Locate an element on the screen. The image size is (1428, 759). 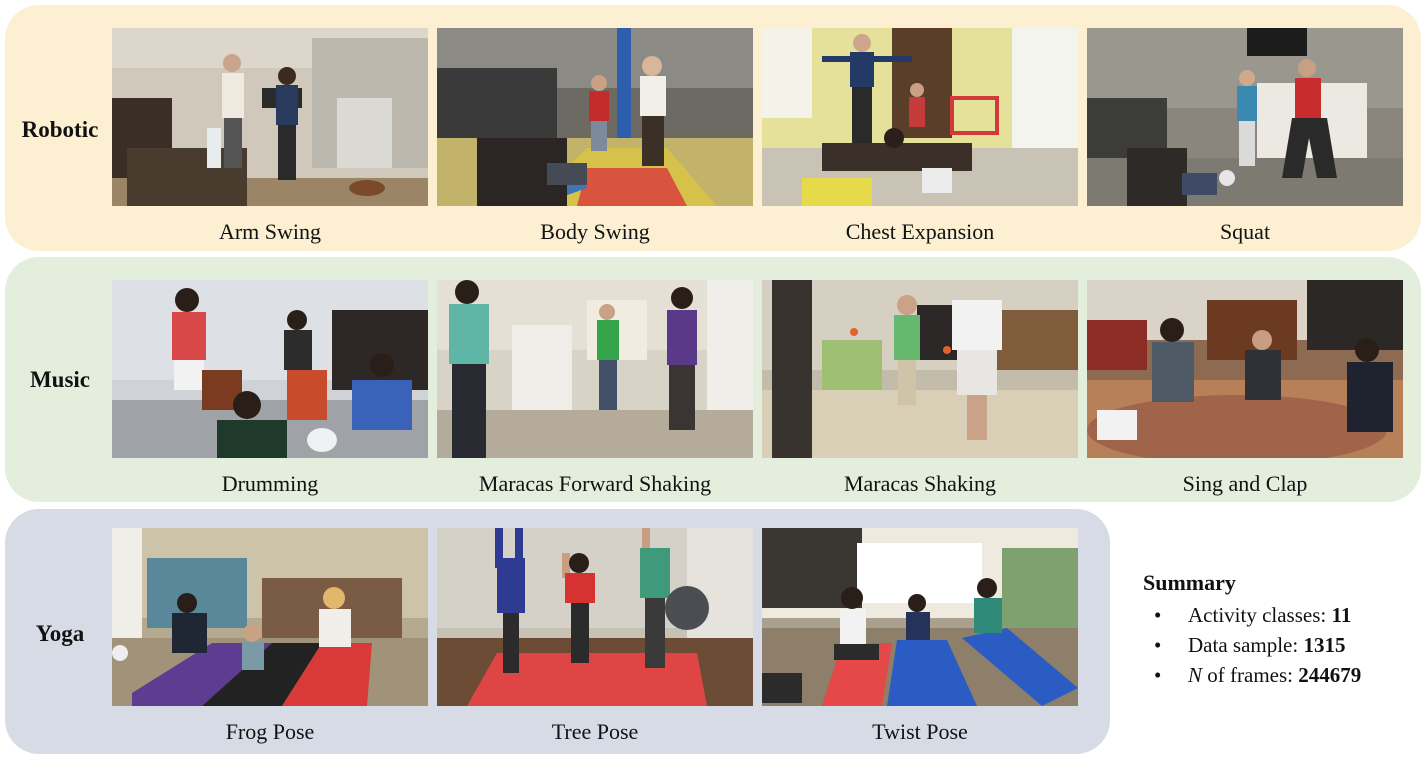
caption-maracas-shaking: Maracas Shaking is located at coordinates (920, 483).